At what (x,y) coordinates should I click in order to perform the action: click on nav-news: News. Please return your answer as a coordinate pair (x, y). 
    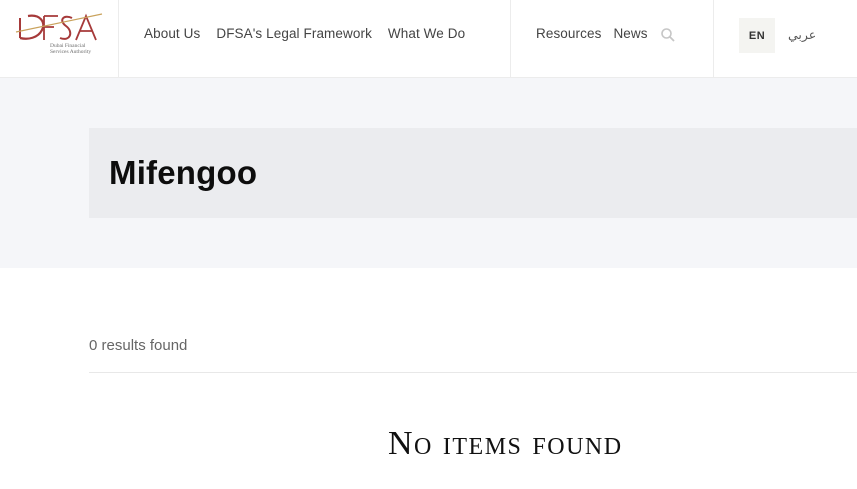
    Looking at the image, I should click on (630, 33).